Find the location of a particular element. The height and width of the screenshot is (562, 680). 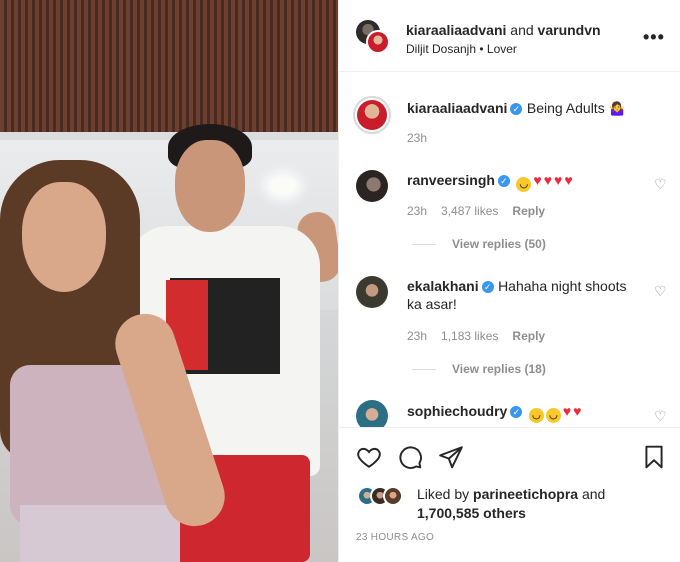

more-options-icon: ••• is located at coordinates (654, 37).